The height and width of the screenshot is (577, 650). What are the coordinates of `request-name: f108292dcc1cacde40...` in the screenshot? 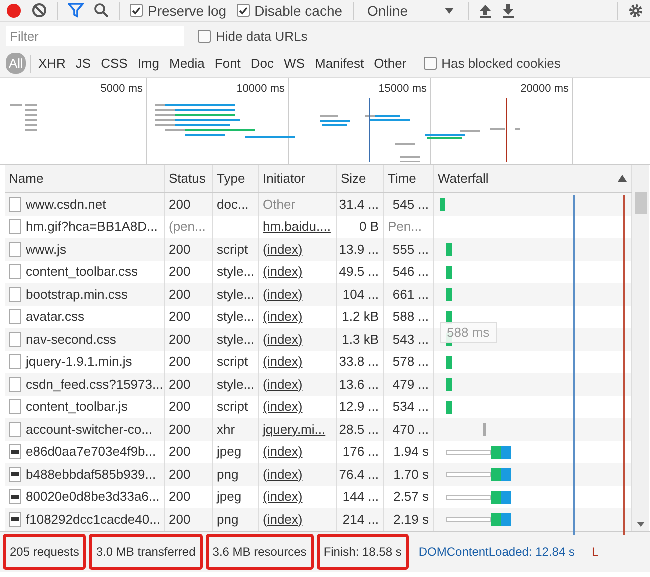 It's located at (93, 519).